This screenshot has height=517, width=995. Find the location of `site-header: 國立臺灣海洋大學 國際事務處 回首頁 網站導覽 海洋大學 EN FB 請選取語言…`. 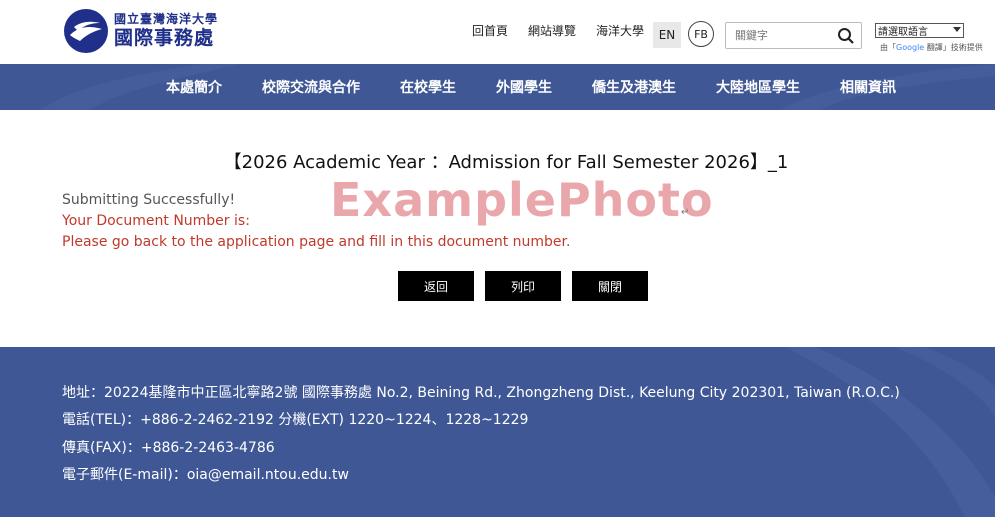

site-header: 國立臺灣海洋大學 國際事務處 回首頁 網站導覽 海洋大學 EN FB 請選取語言… is located at coordinates (497, 32).